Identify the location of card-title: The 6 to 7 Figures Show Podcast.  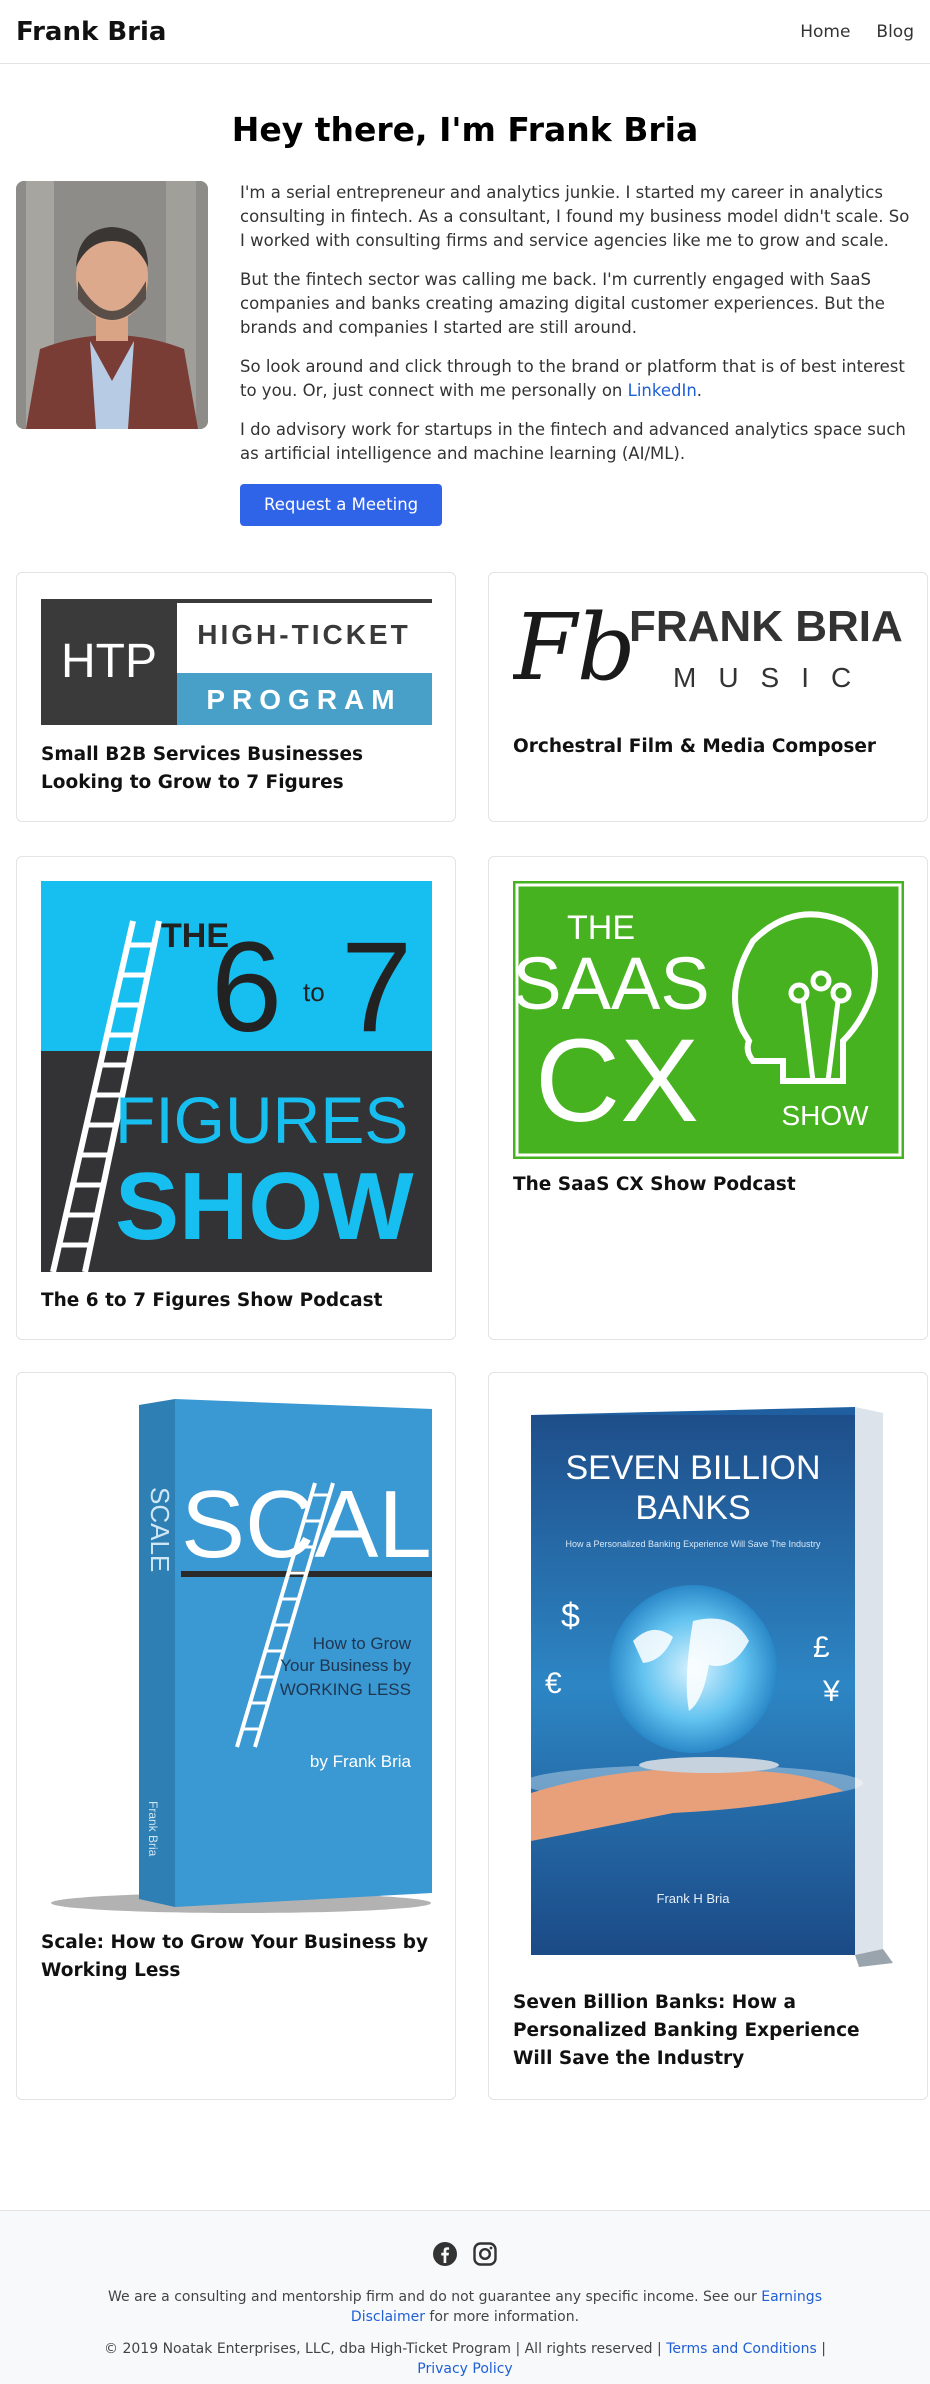
(236, 1301).